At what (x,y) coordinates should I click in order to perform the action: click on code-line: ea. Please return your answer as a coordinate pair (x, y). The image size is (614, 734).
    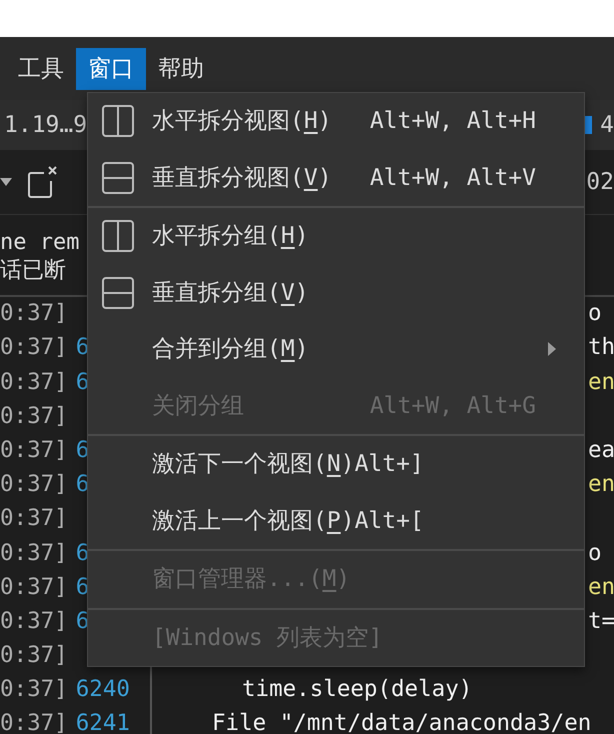
    Looking at the image, I should click on (601, 450).